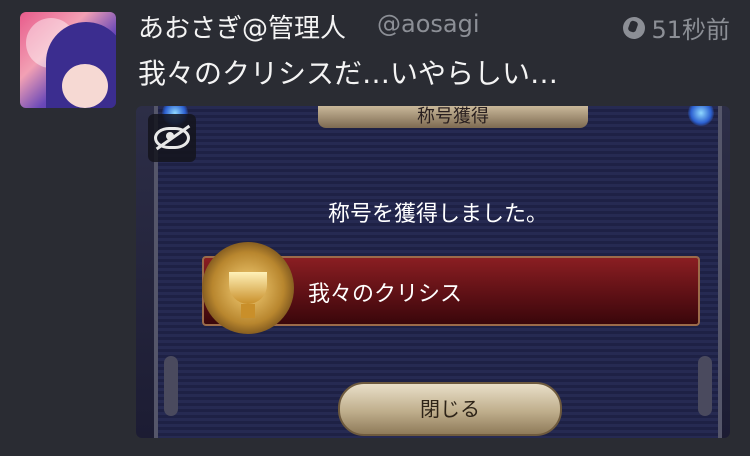 The height and width of the screenshot is (456, 750). What do you see at coordinates (690, 30) in the screenshot?
I see `time-label: 51秒前` at bounding box center [690, 30].